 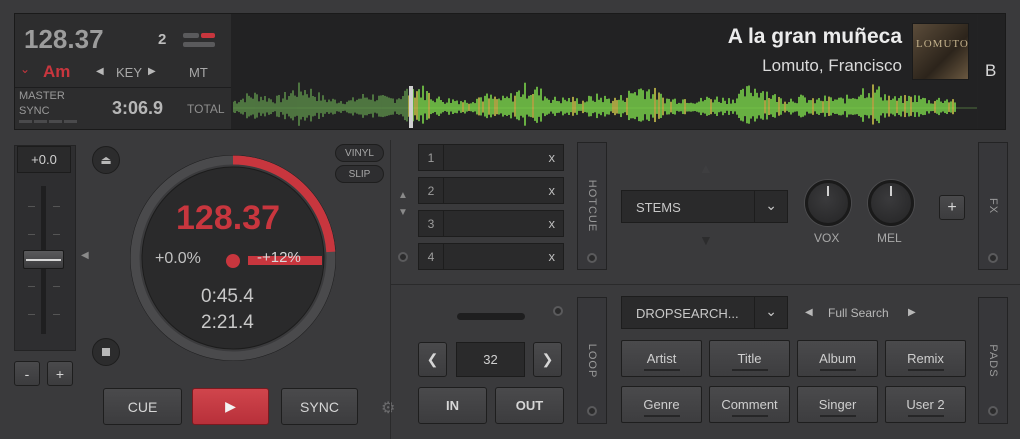 I want to click on pitch-plus-button: +, so click(x=60, y=373).